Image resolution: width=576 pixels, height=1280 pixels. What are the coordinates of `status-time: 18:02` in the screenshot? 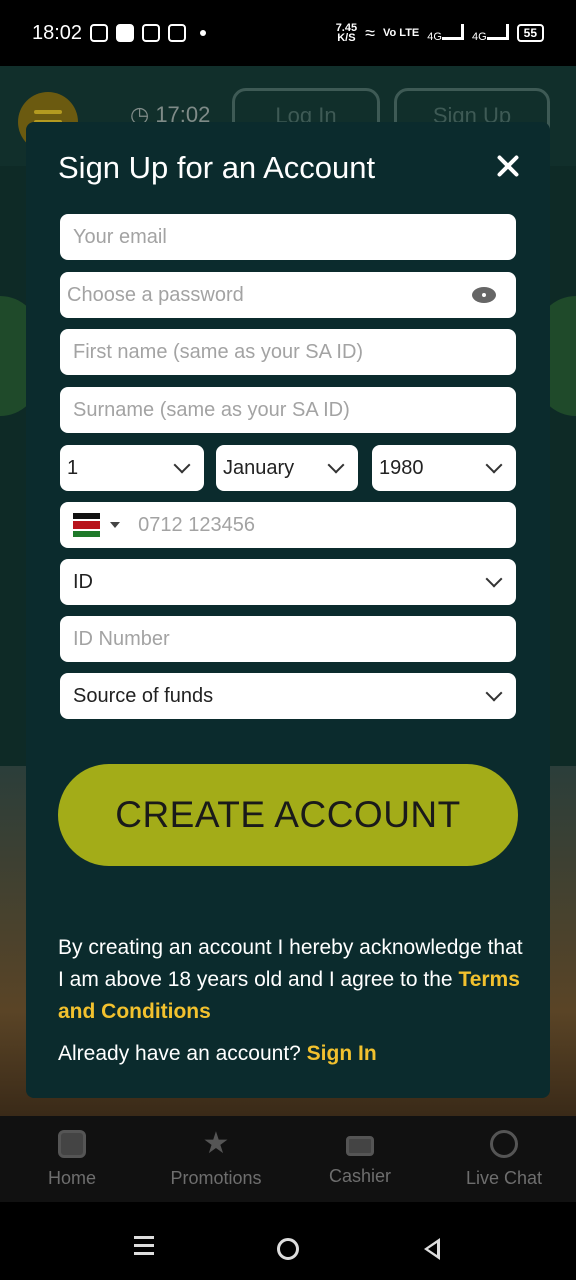 It's located at (57, 32).